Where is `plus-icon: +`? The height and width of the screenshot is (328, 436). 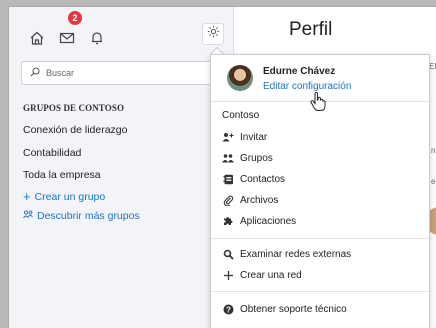
plus-icon: + is located at coordinates (27, 196).